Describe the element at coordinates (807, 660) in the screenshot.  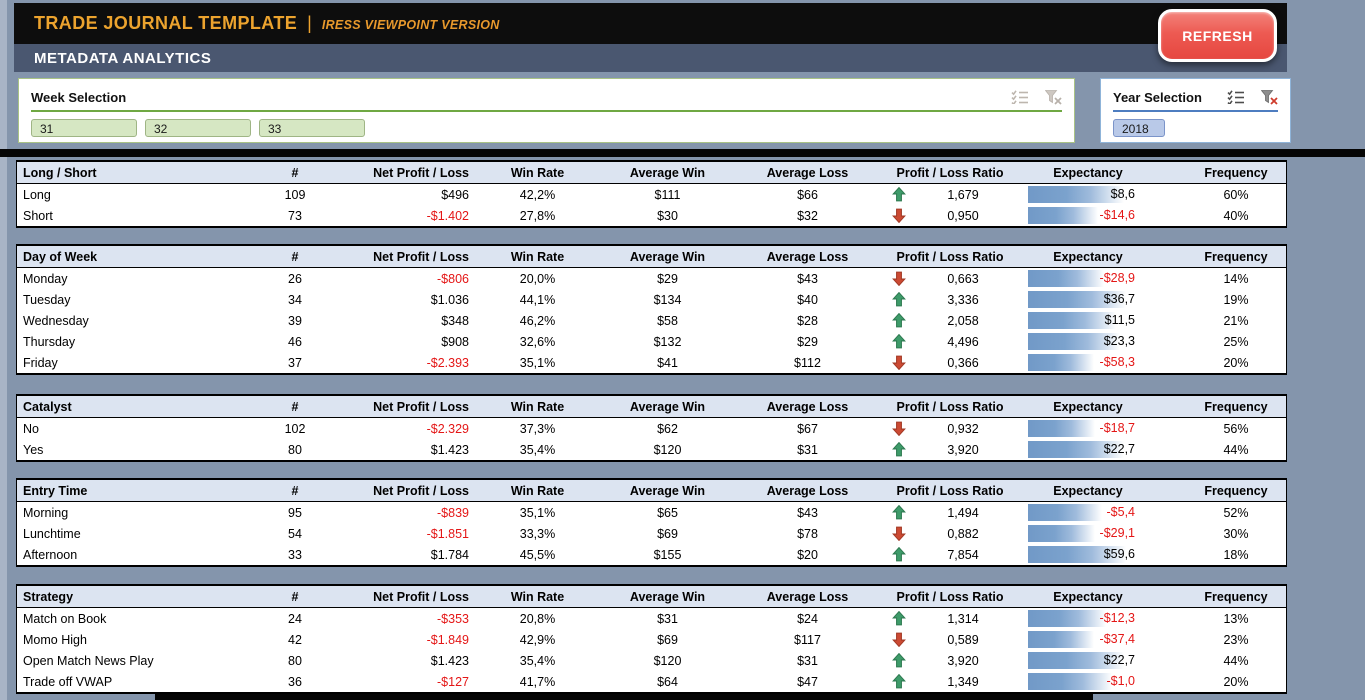
I see `average-loss: $31` at that location.